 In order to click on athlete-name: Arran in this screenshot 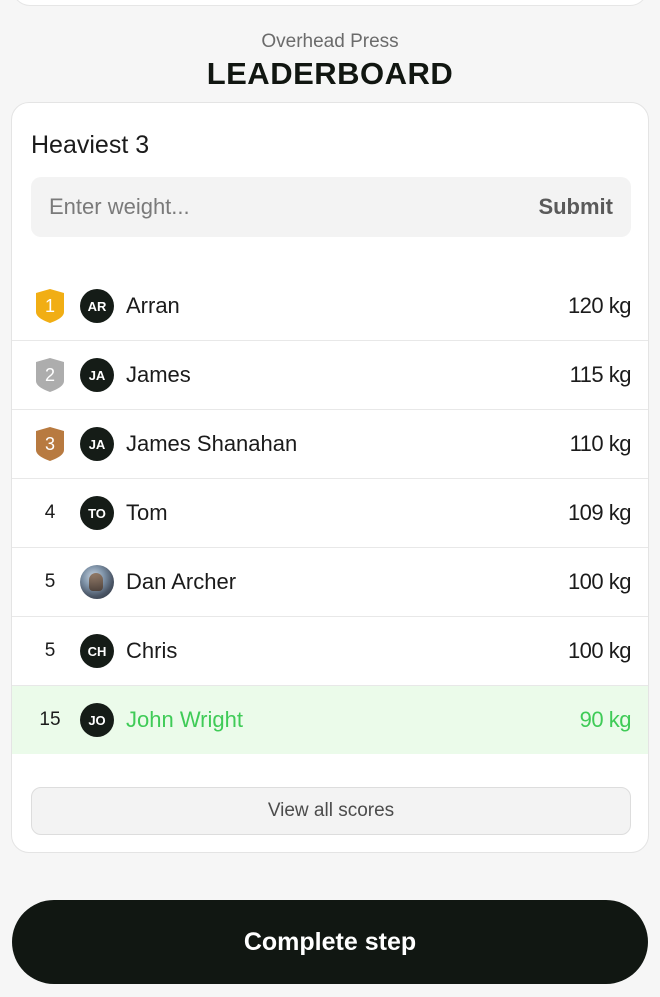, I will do `click(153, 305)`.